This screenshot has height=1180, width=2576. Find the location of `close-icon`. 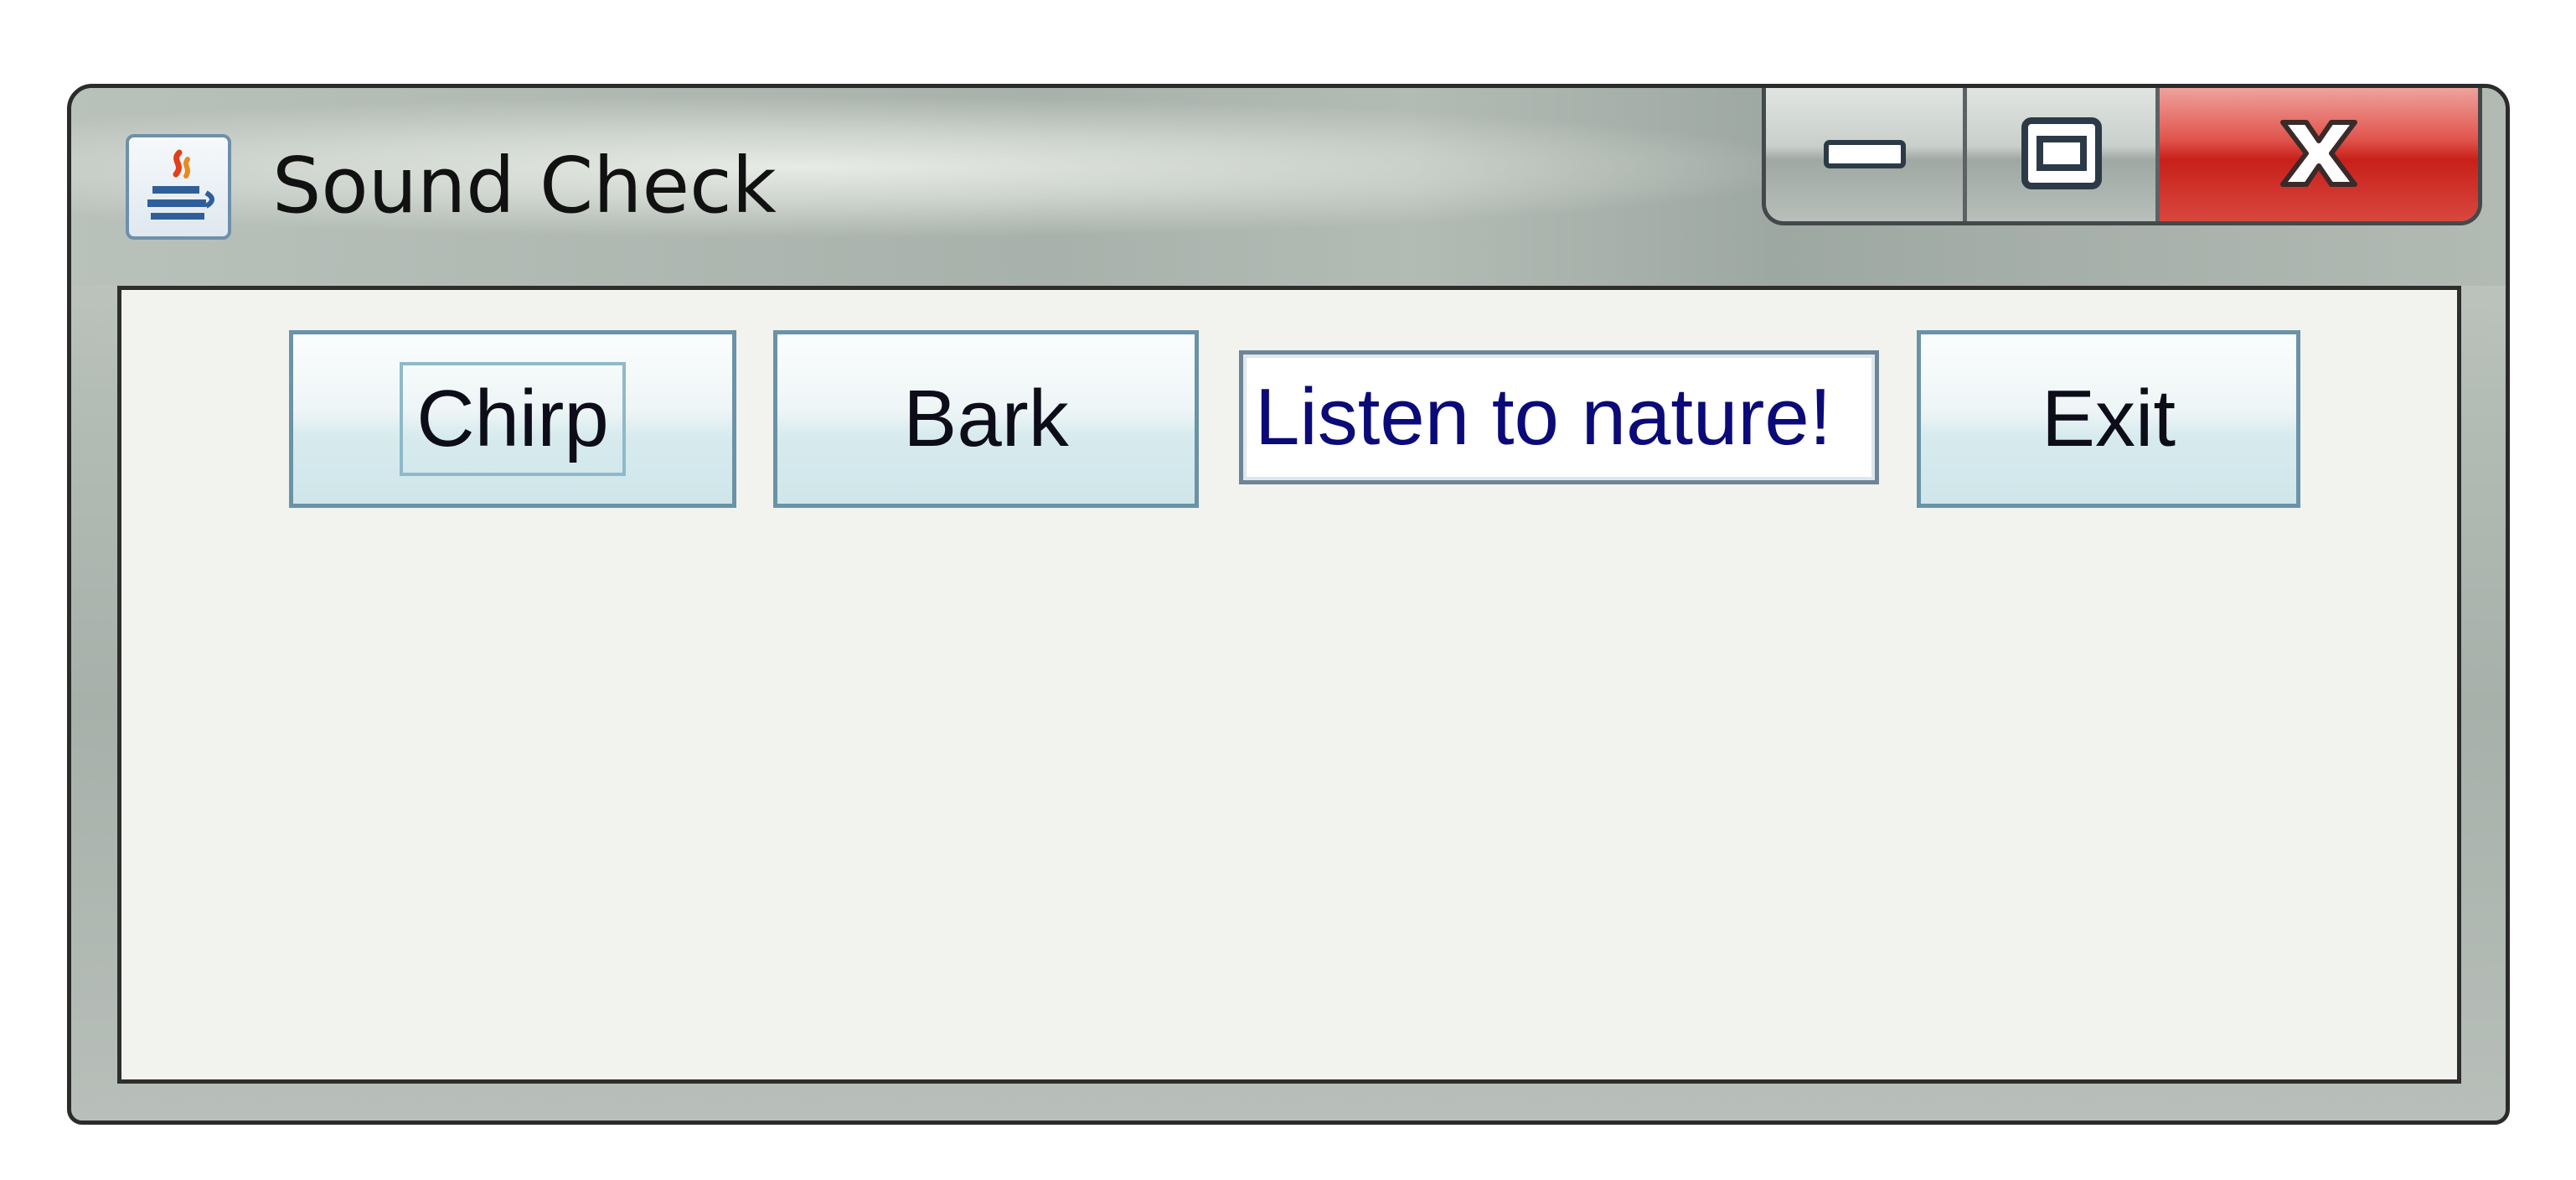

close-icon is located at coordinates (2318, 153).